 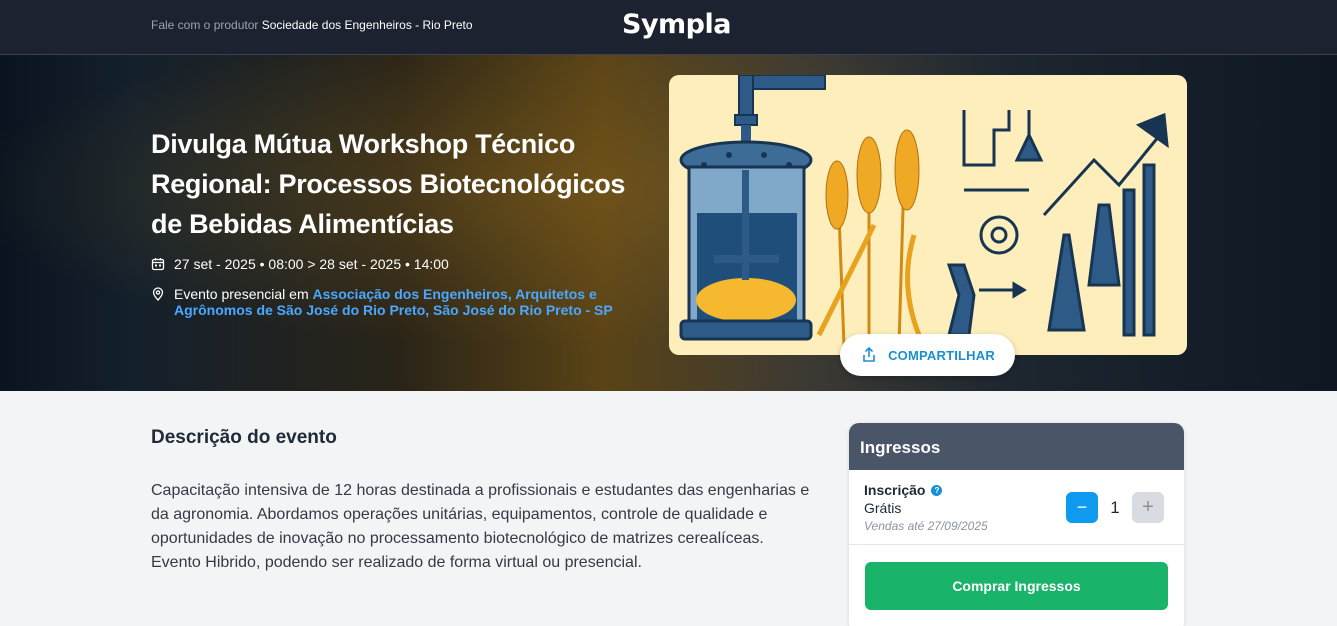 What do you see at coordinates (367, 25) in the screenshot?
I see `producer-name-link: Sociedade dos Engenheiros - Rio Preto` at bounding box center [367, 25].